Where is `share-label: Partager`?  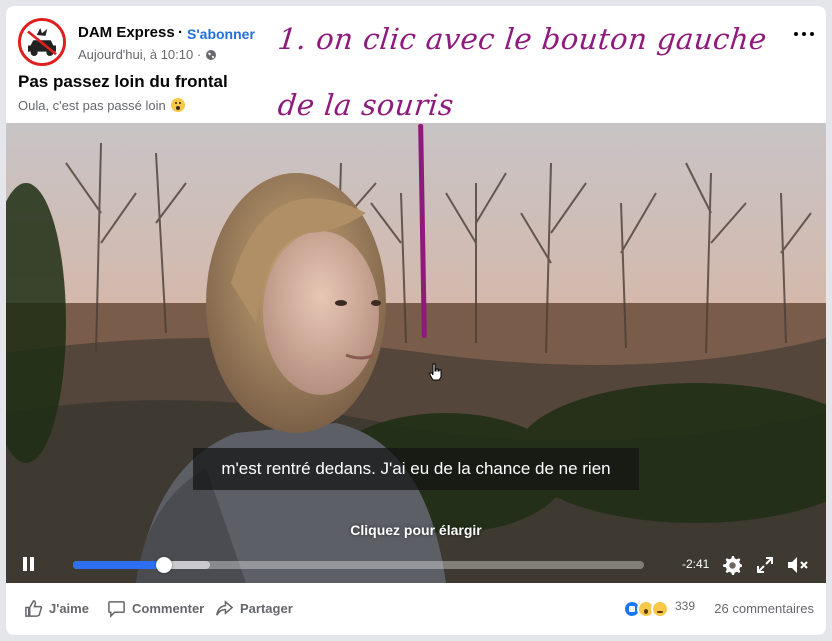
share-label: Partager is located at coordinates (266, 608).